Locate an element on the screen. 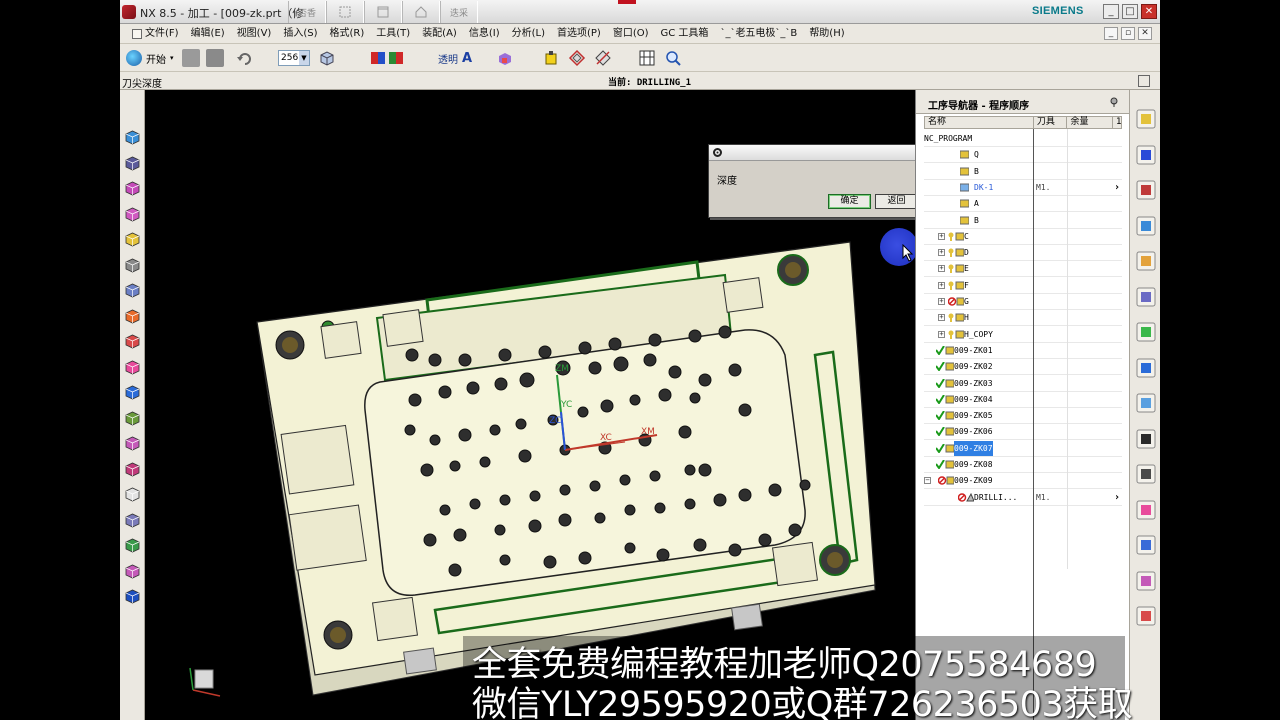  menu-item-6: 装配(A) is located at coordinates (439, 34).